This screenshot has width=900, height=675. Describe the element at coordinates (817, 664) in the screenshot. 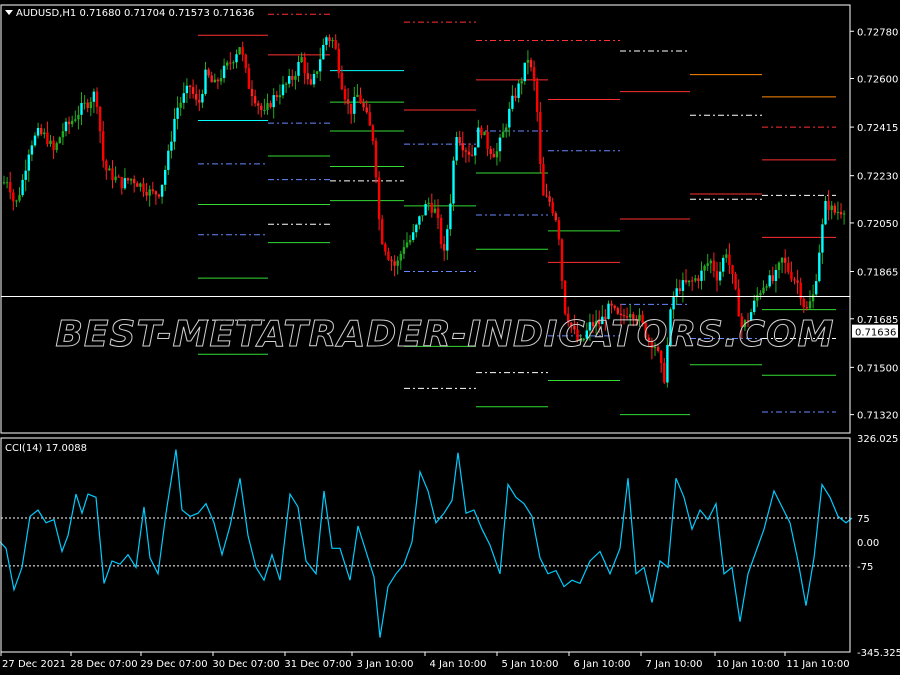

I see `time-axis-label: 11 Jan 10:00` at that location.